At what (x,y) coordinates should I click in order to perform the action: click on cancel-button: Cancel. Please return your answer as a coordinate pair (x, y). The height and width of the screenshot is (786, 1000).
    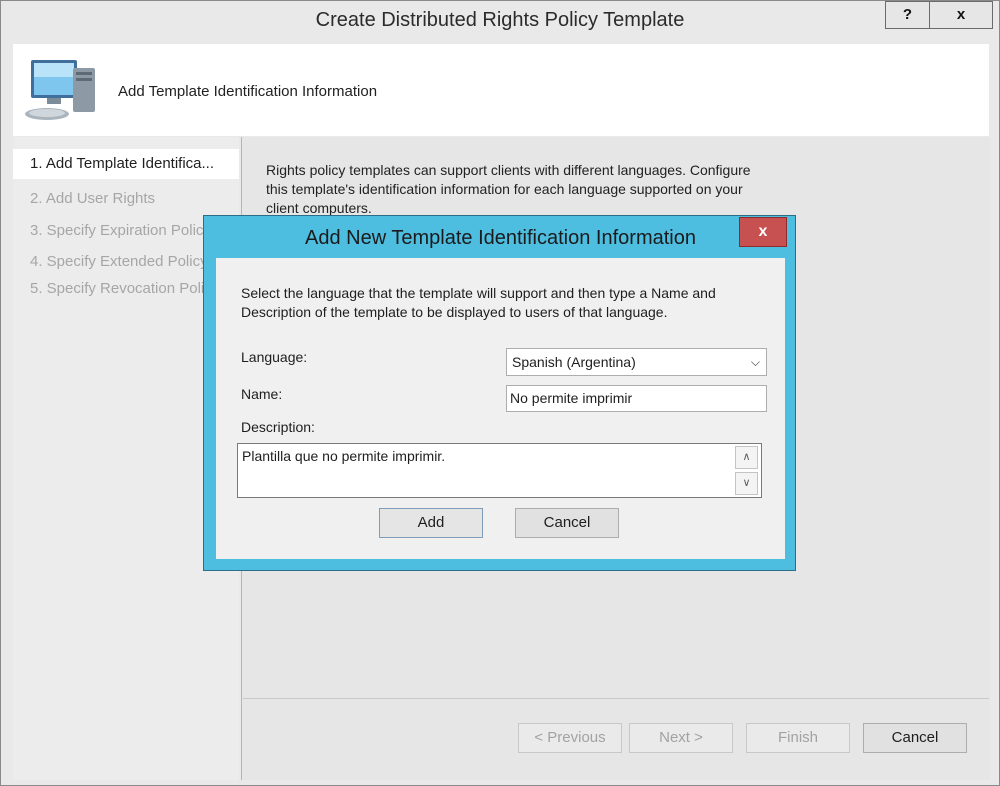
    Looking at the image, I should click on (915, 738).